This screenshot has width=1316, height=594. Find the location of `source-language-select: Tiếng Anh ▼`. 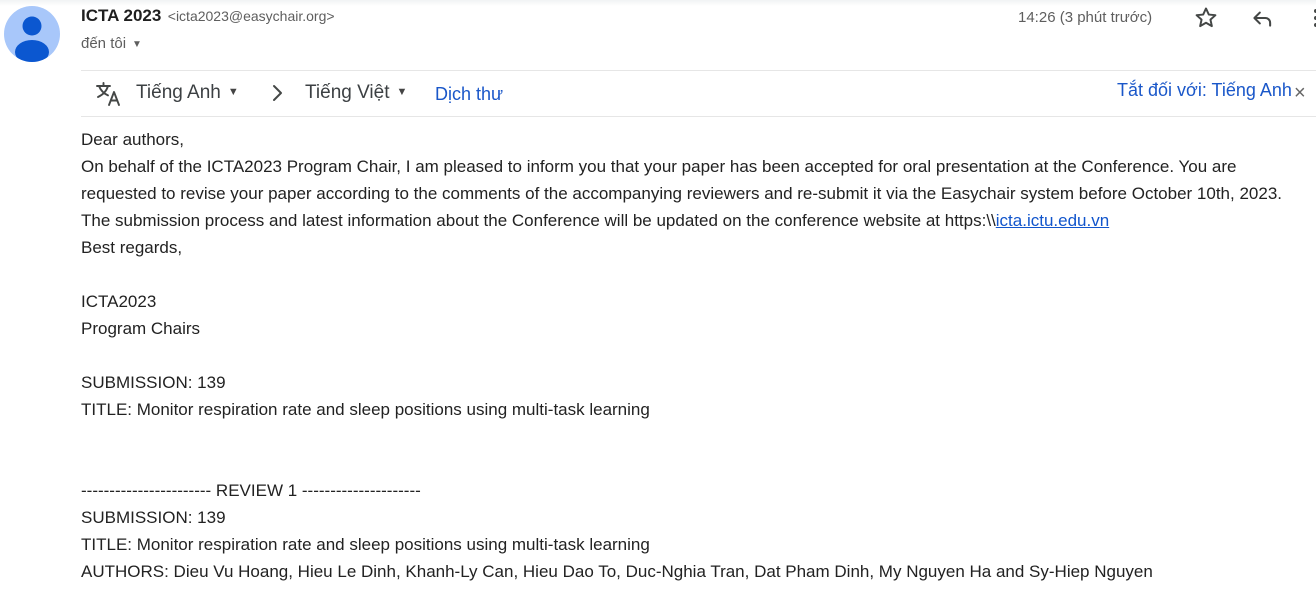

source-language-select: Tiếng Anh ▼ is located at coordinates (187, 93).